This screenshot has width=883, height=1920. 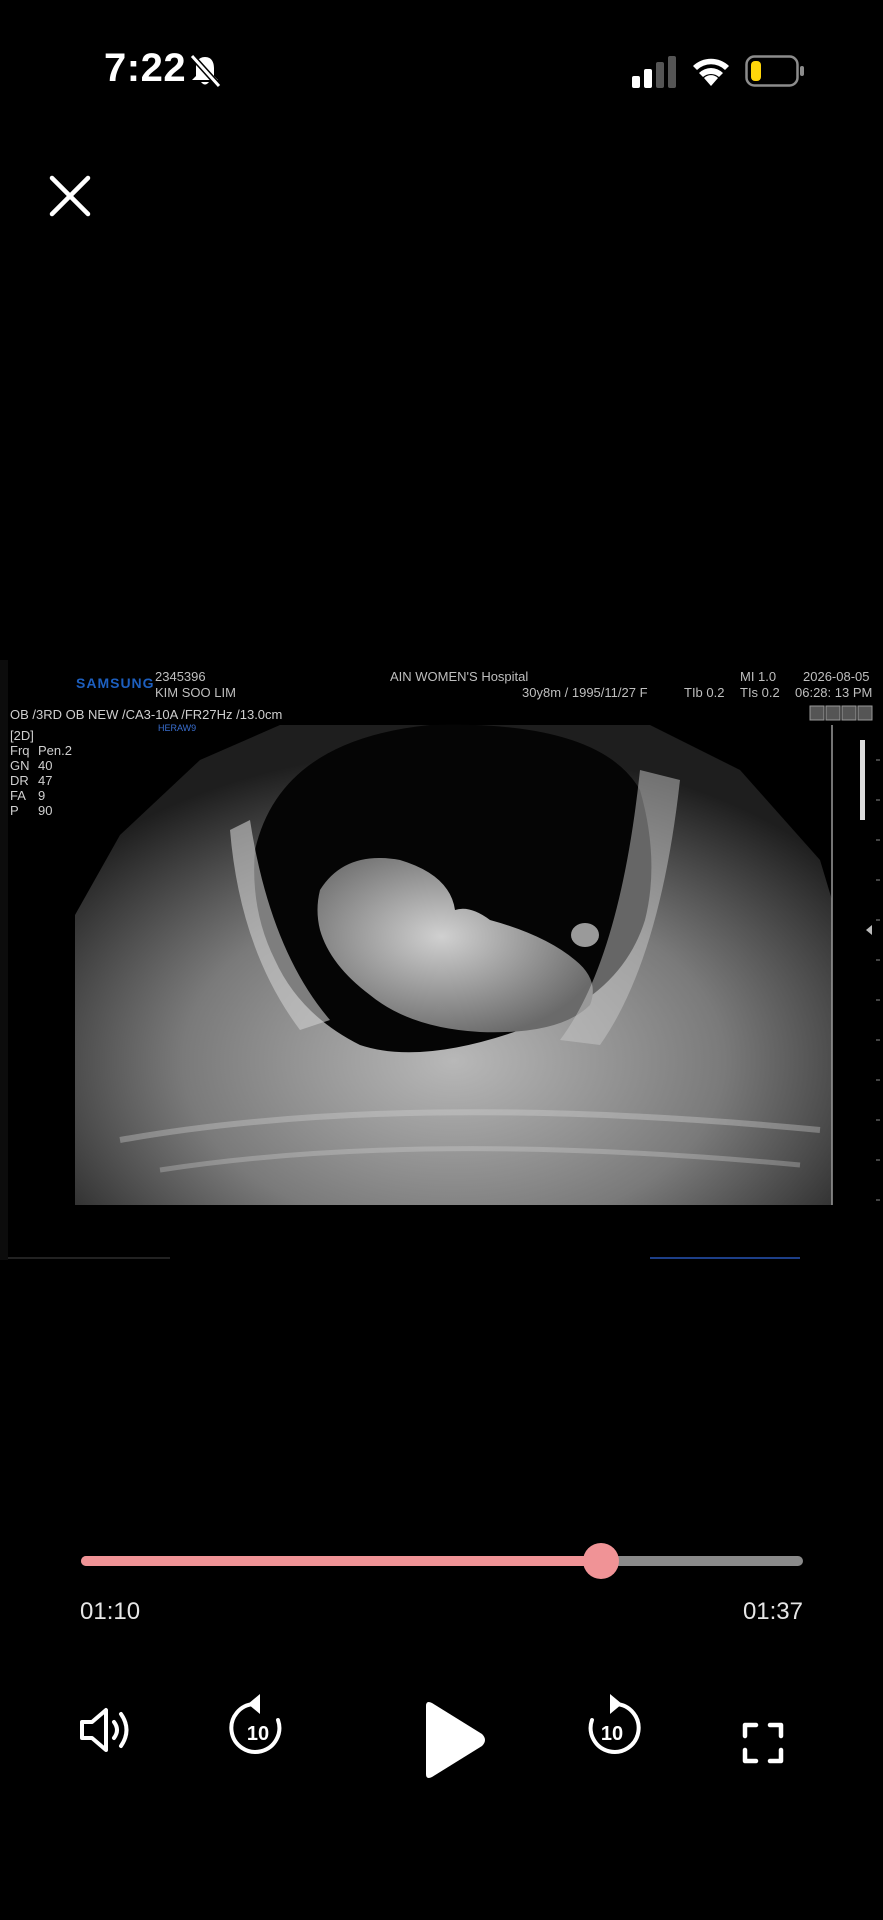 I want to click on patient-name: KIM SOO LIM, so click(x=195, y=692).